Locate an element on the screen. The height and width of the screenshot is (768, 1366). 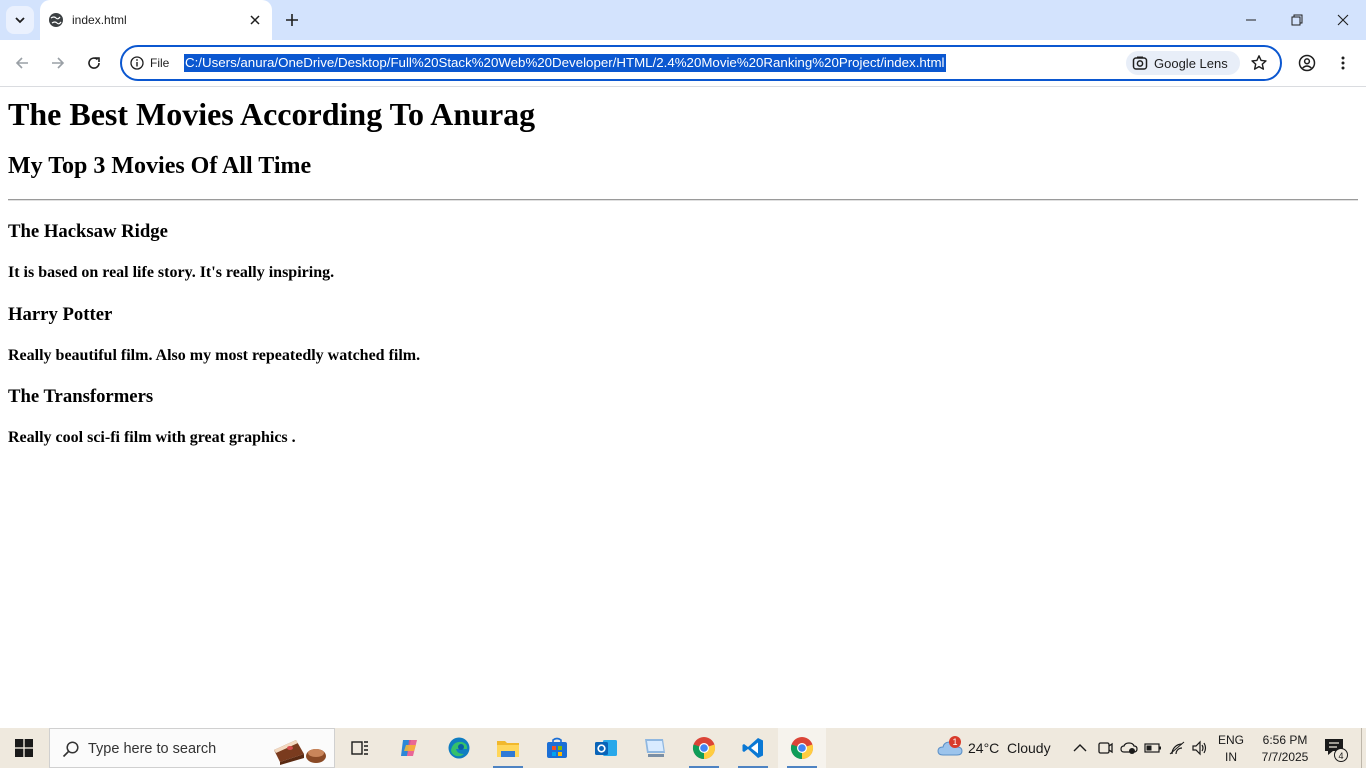
edge-icon is located at coordinates (459, 748).